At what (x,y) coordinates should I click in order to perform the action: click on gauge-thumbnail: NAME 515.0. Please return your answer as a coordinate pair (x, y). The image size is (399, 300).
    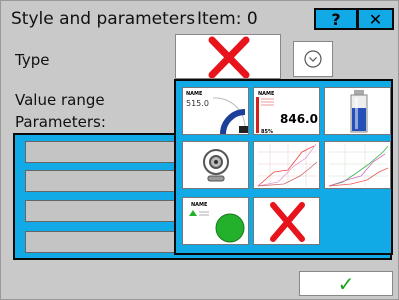
    Looking at the image, I should click on (217, 112).